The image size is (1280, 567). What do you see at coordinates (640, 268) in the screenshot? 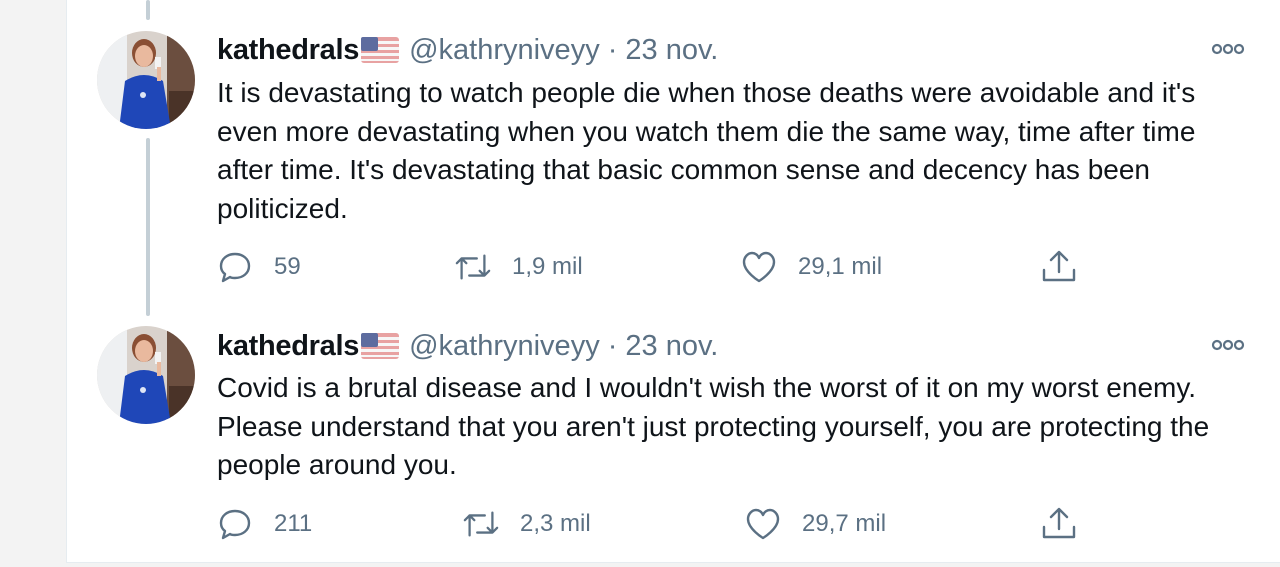
I see `tweet-actions: 59 1,9 mil 29,1 mil` at bounding box center [640, 268].